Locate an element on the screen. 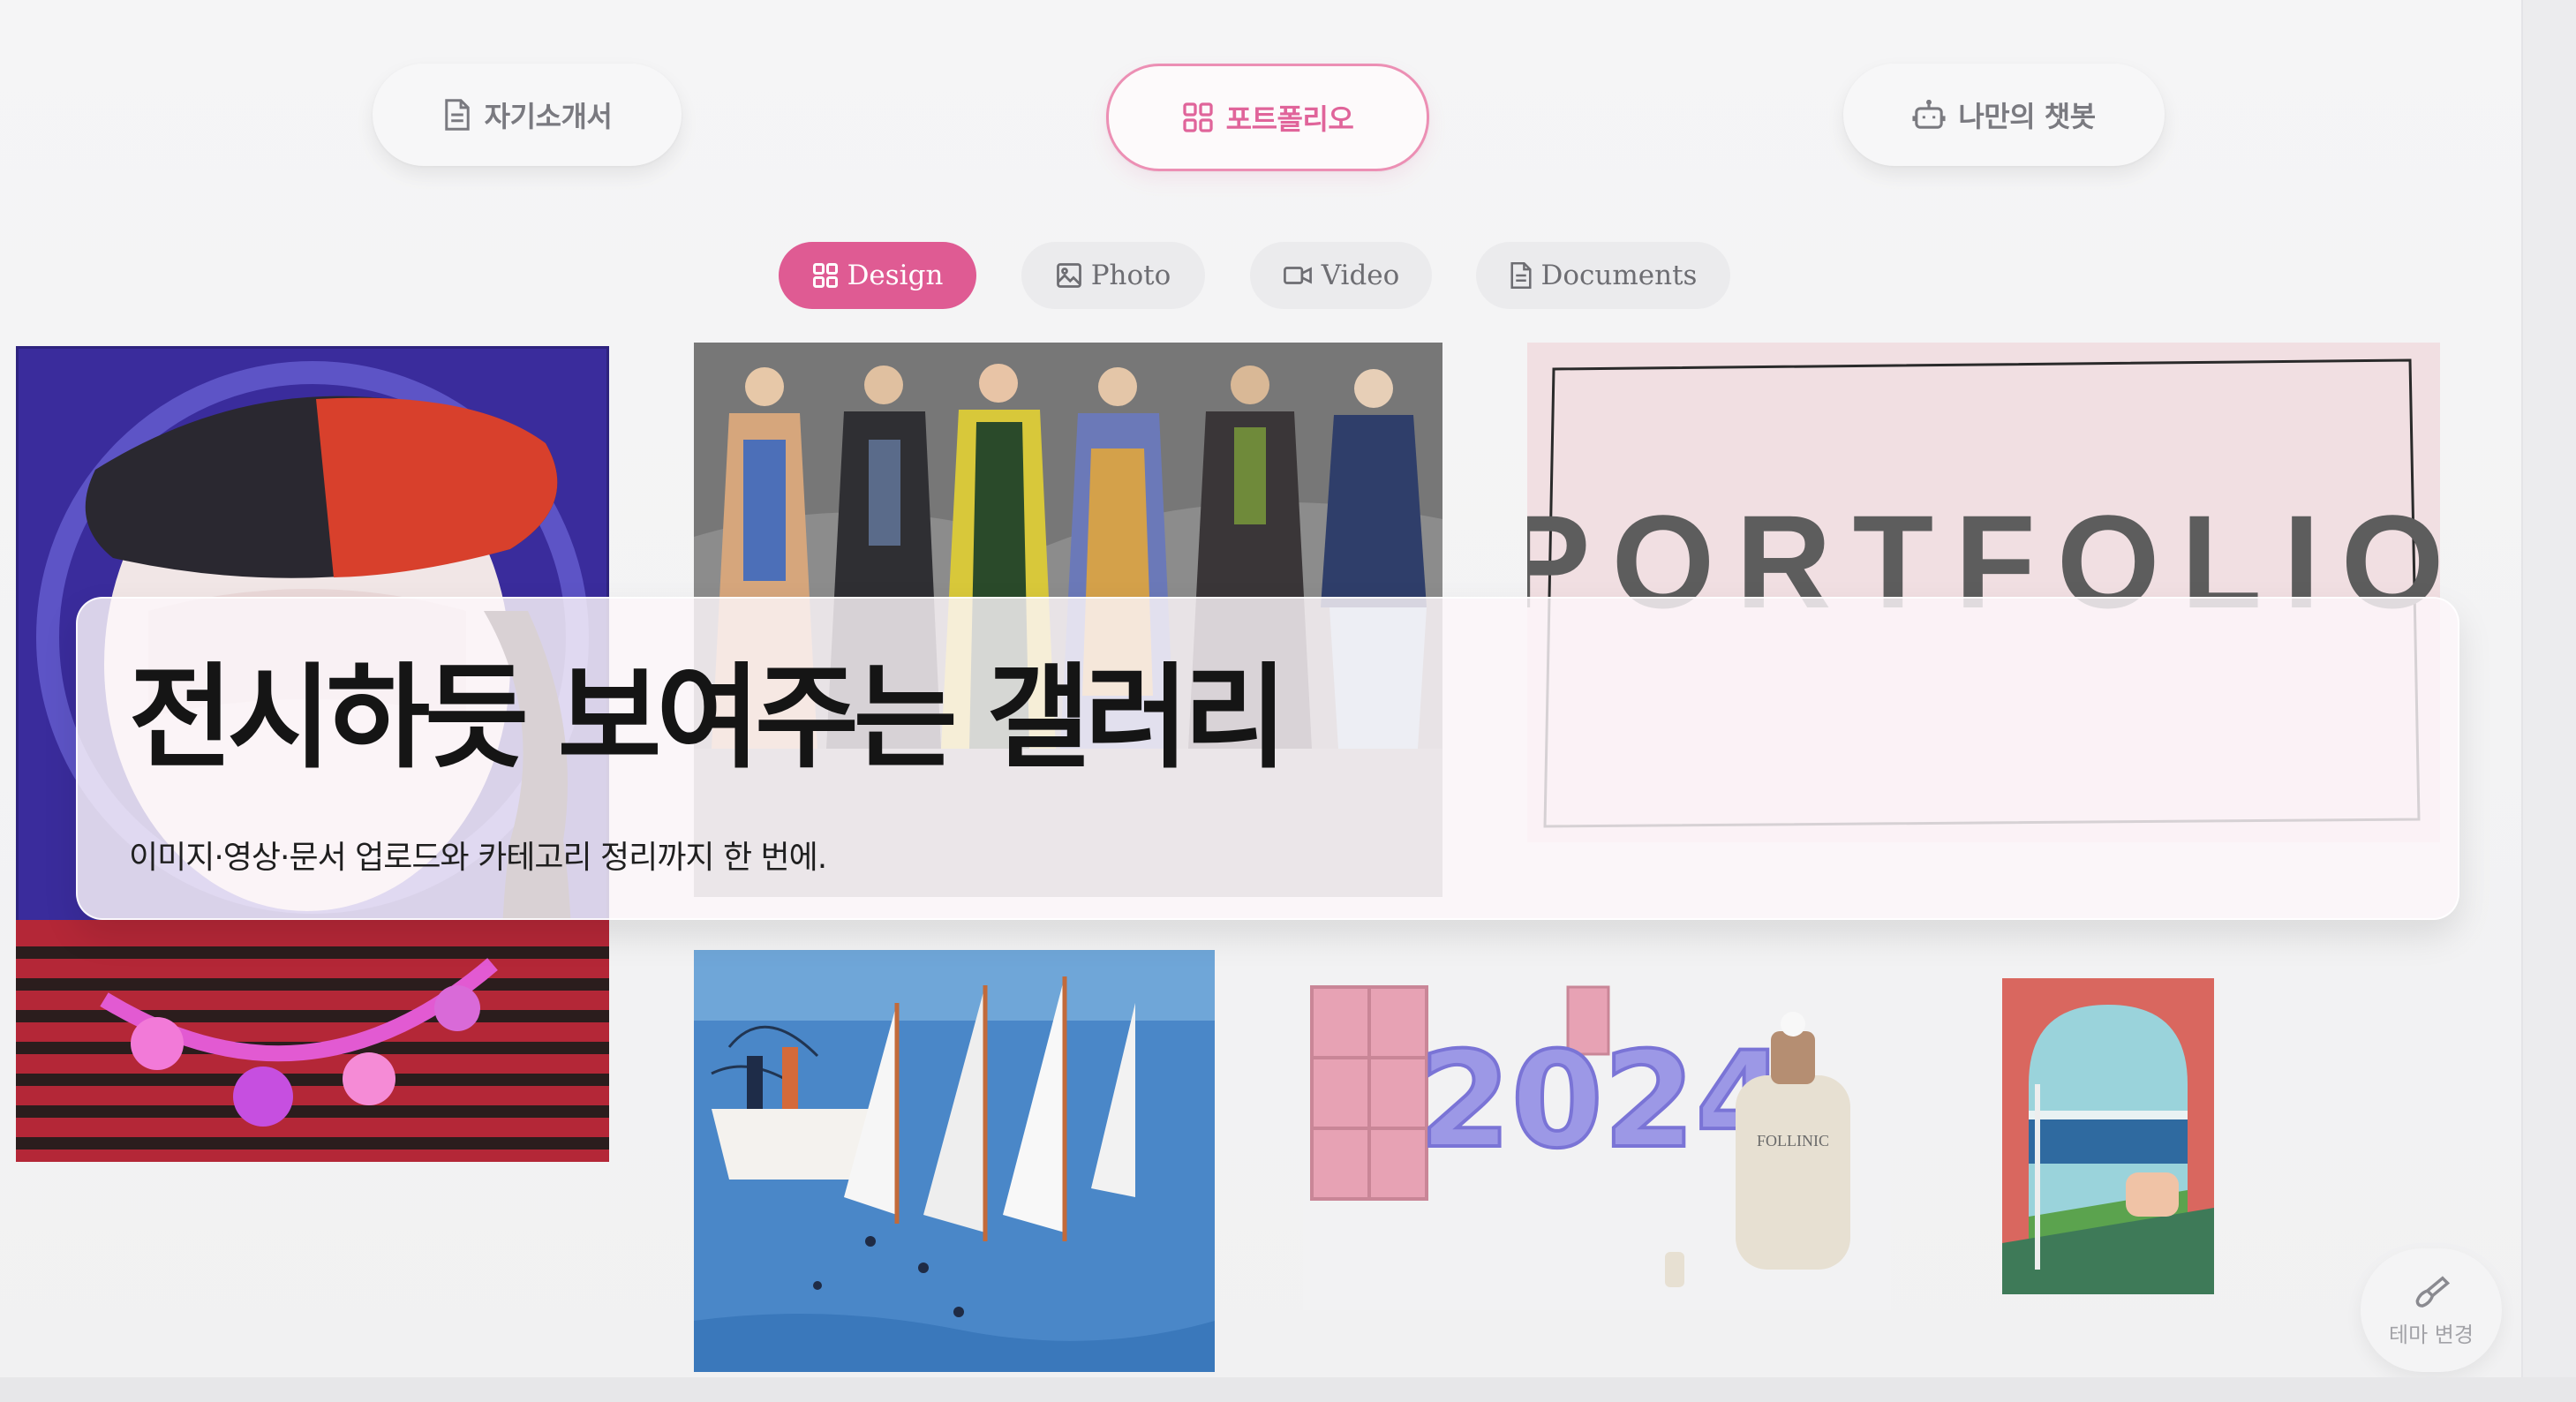  bottom-bar is located at coordinates (1288, 1389).